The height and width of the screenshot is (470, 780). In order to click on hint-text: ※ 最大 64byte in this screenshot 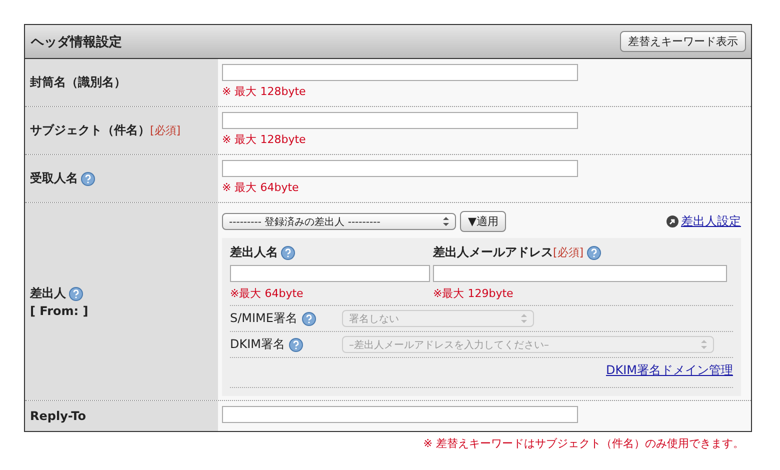, I will do `click(261, 187)`.